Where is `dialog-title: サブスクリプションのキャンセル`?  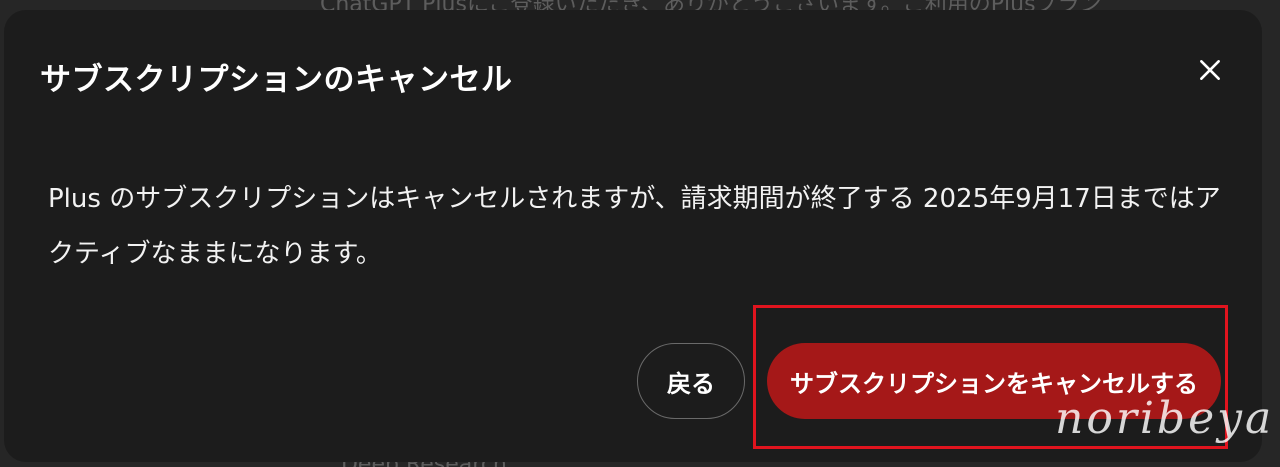
dialog-title: サブスクリプションのキャンセル is located at coordinates (276, 80).